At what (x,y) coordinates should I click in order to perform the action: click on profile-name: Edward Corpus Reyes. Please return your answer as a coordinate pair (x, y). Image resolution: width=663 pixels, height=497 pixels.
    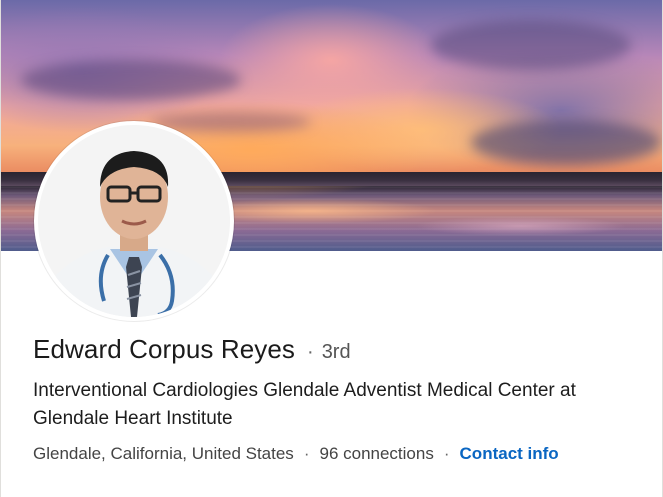
    Looking at the image, I should click on (164, 349).